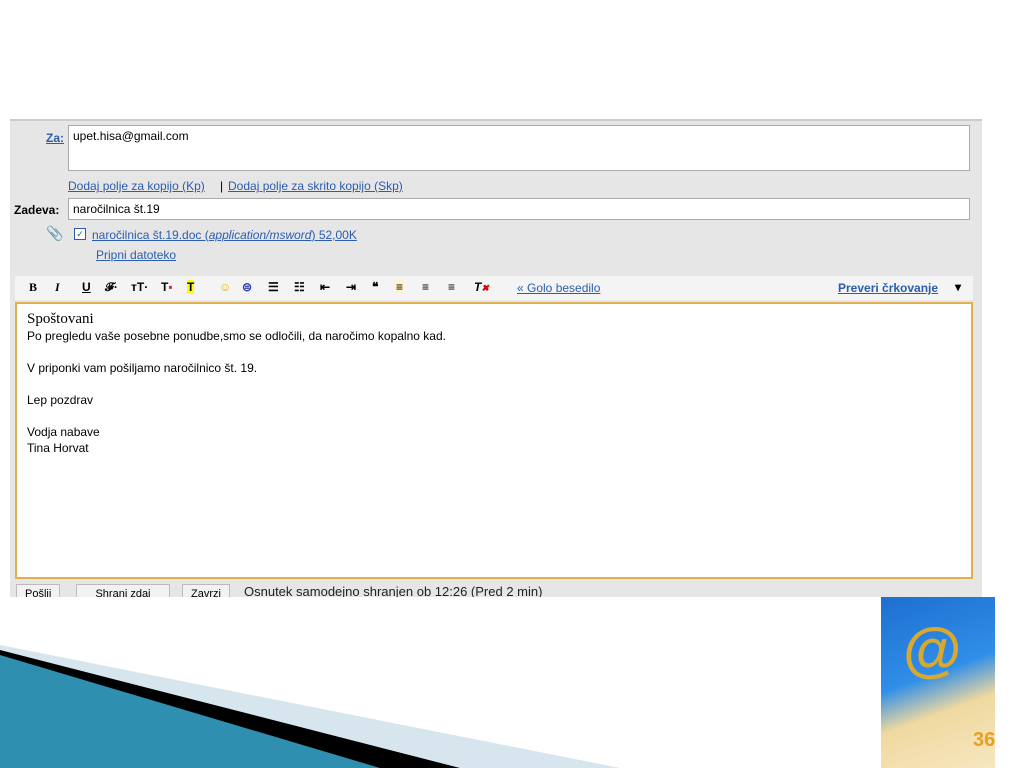  What do you see at coordinates (139, 287) in the screenshot?
I see `font-size-button: тT·` at bounding box center [139, 287].